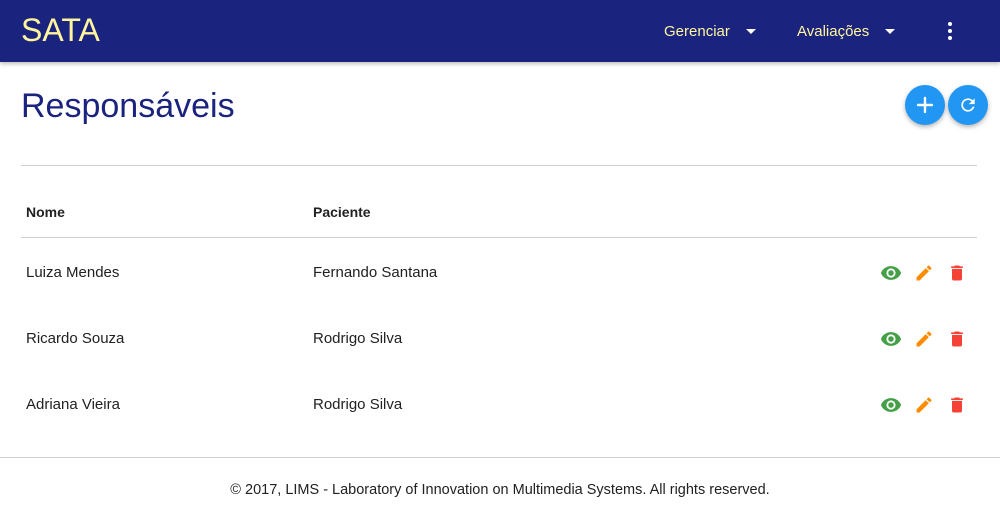 Image resolution: width=1000 pixels, height=523 pixels. What do you see at coordinates (60, 30) in the screenshot?
I see `app-brand: SATA` at bounding box center [60, 30].